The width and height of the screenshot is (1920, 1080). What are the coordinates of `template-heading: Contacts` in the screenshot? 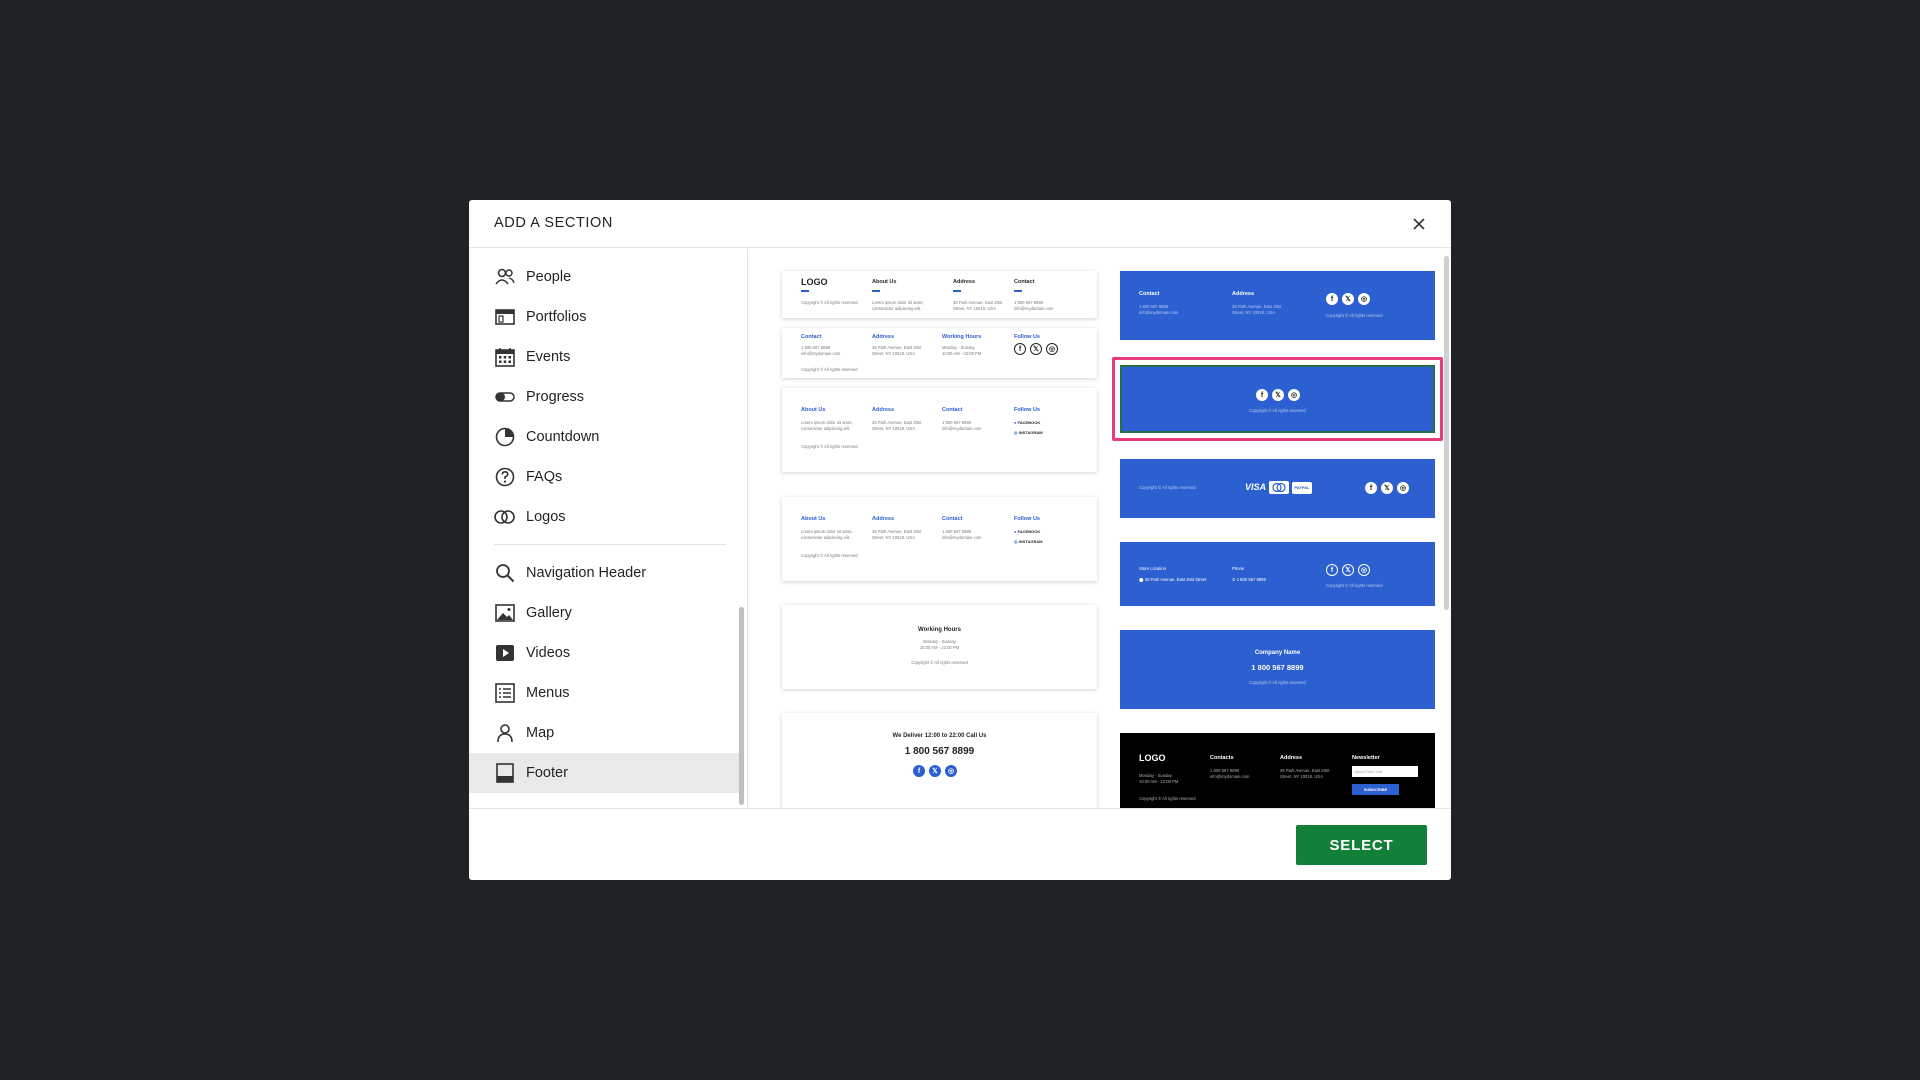 It's located at (1222, 758).